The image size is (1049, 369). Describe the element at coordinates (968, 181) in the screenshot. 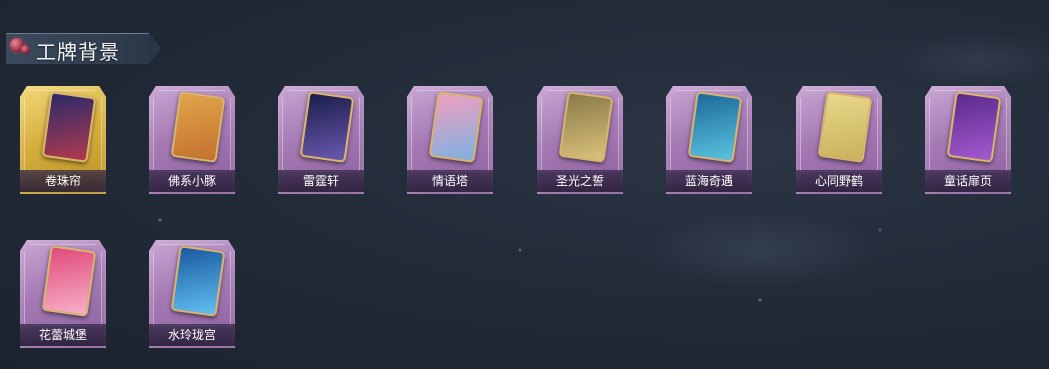

I see `card-label: 童话扉页` at that location.